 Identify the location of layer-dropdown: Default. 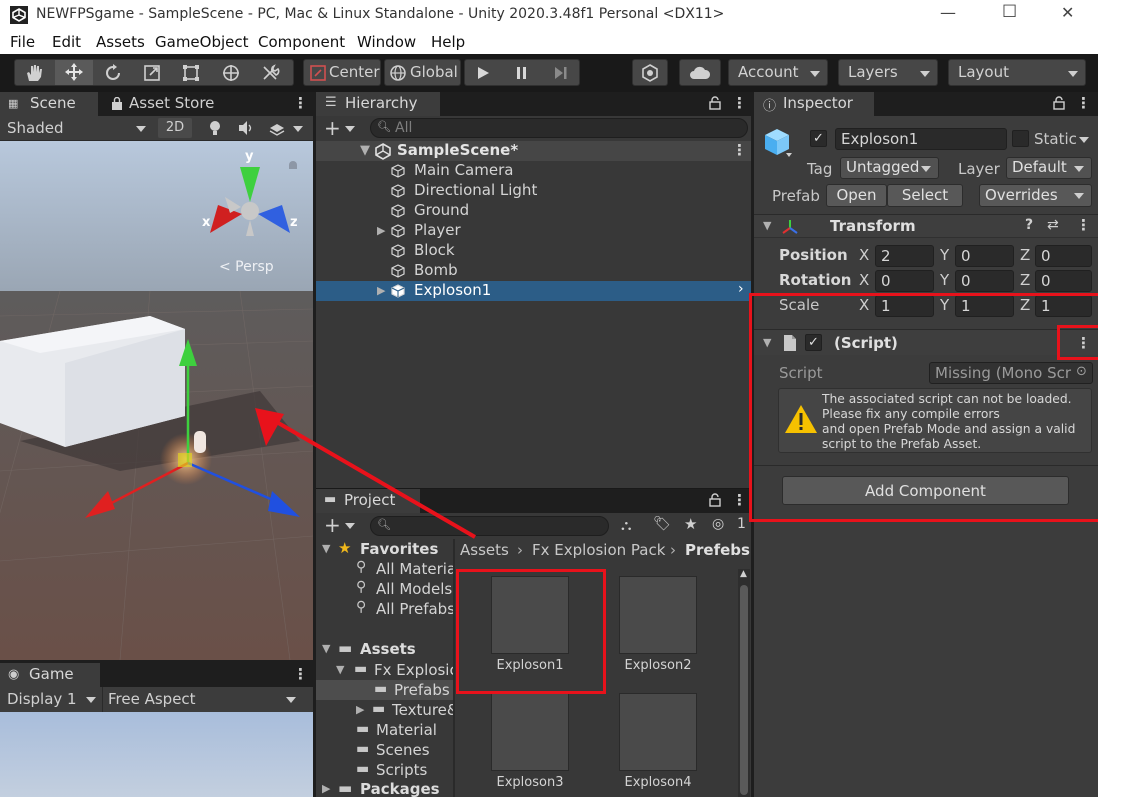
(1049, 168).